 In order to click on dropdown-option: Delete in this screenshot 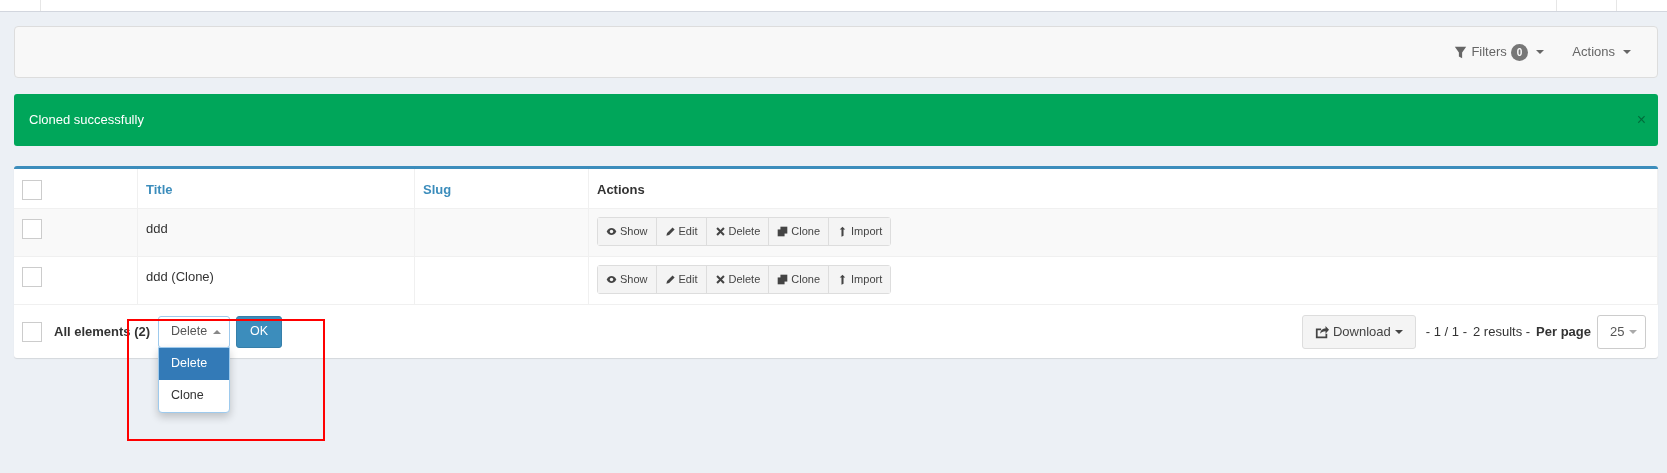, I will do `click(194, 363)`.